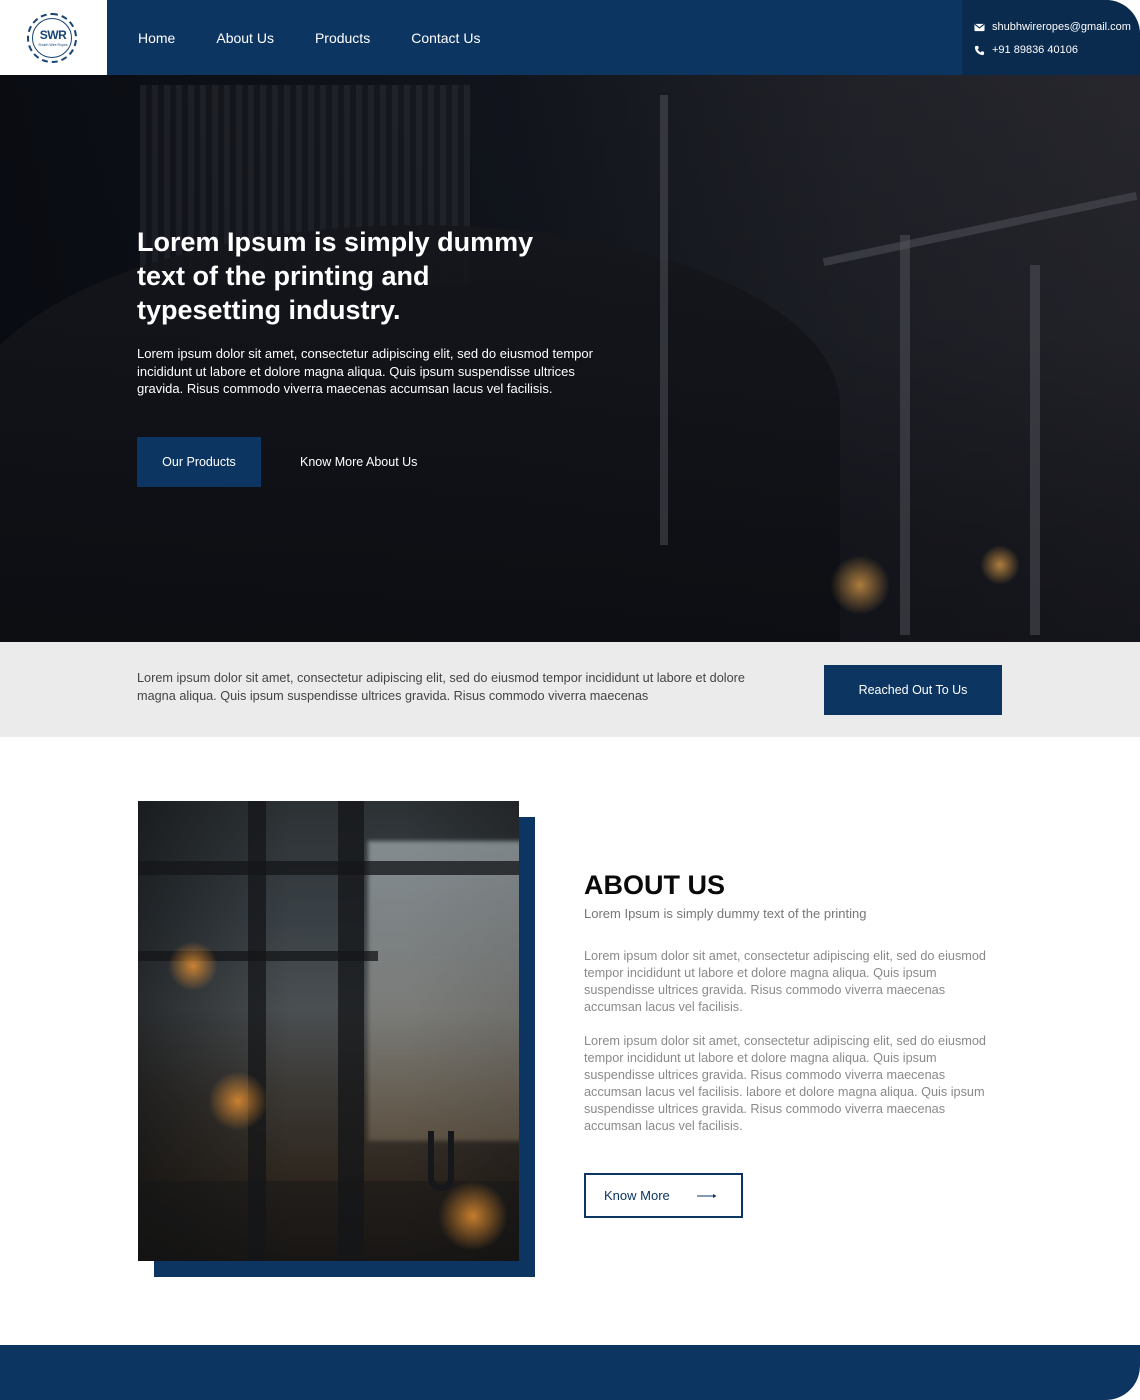  What do you see at coordinates (443, 991) in the screenshot?
I see `about-image-light-shaft` at bounding box center [443, 991].